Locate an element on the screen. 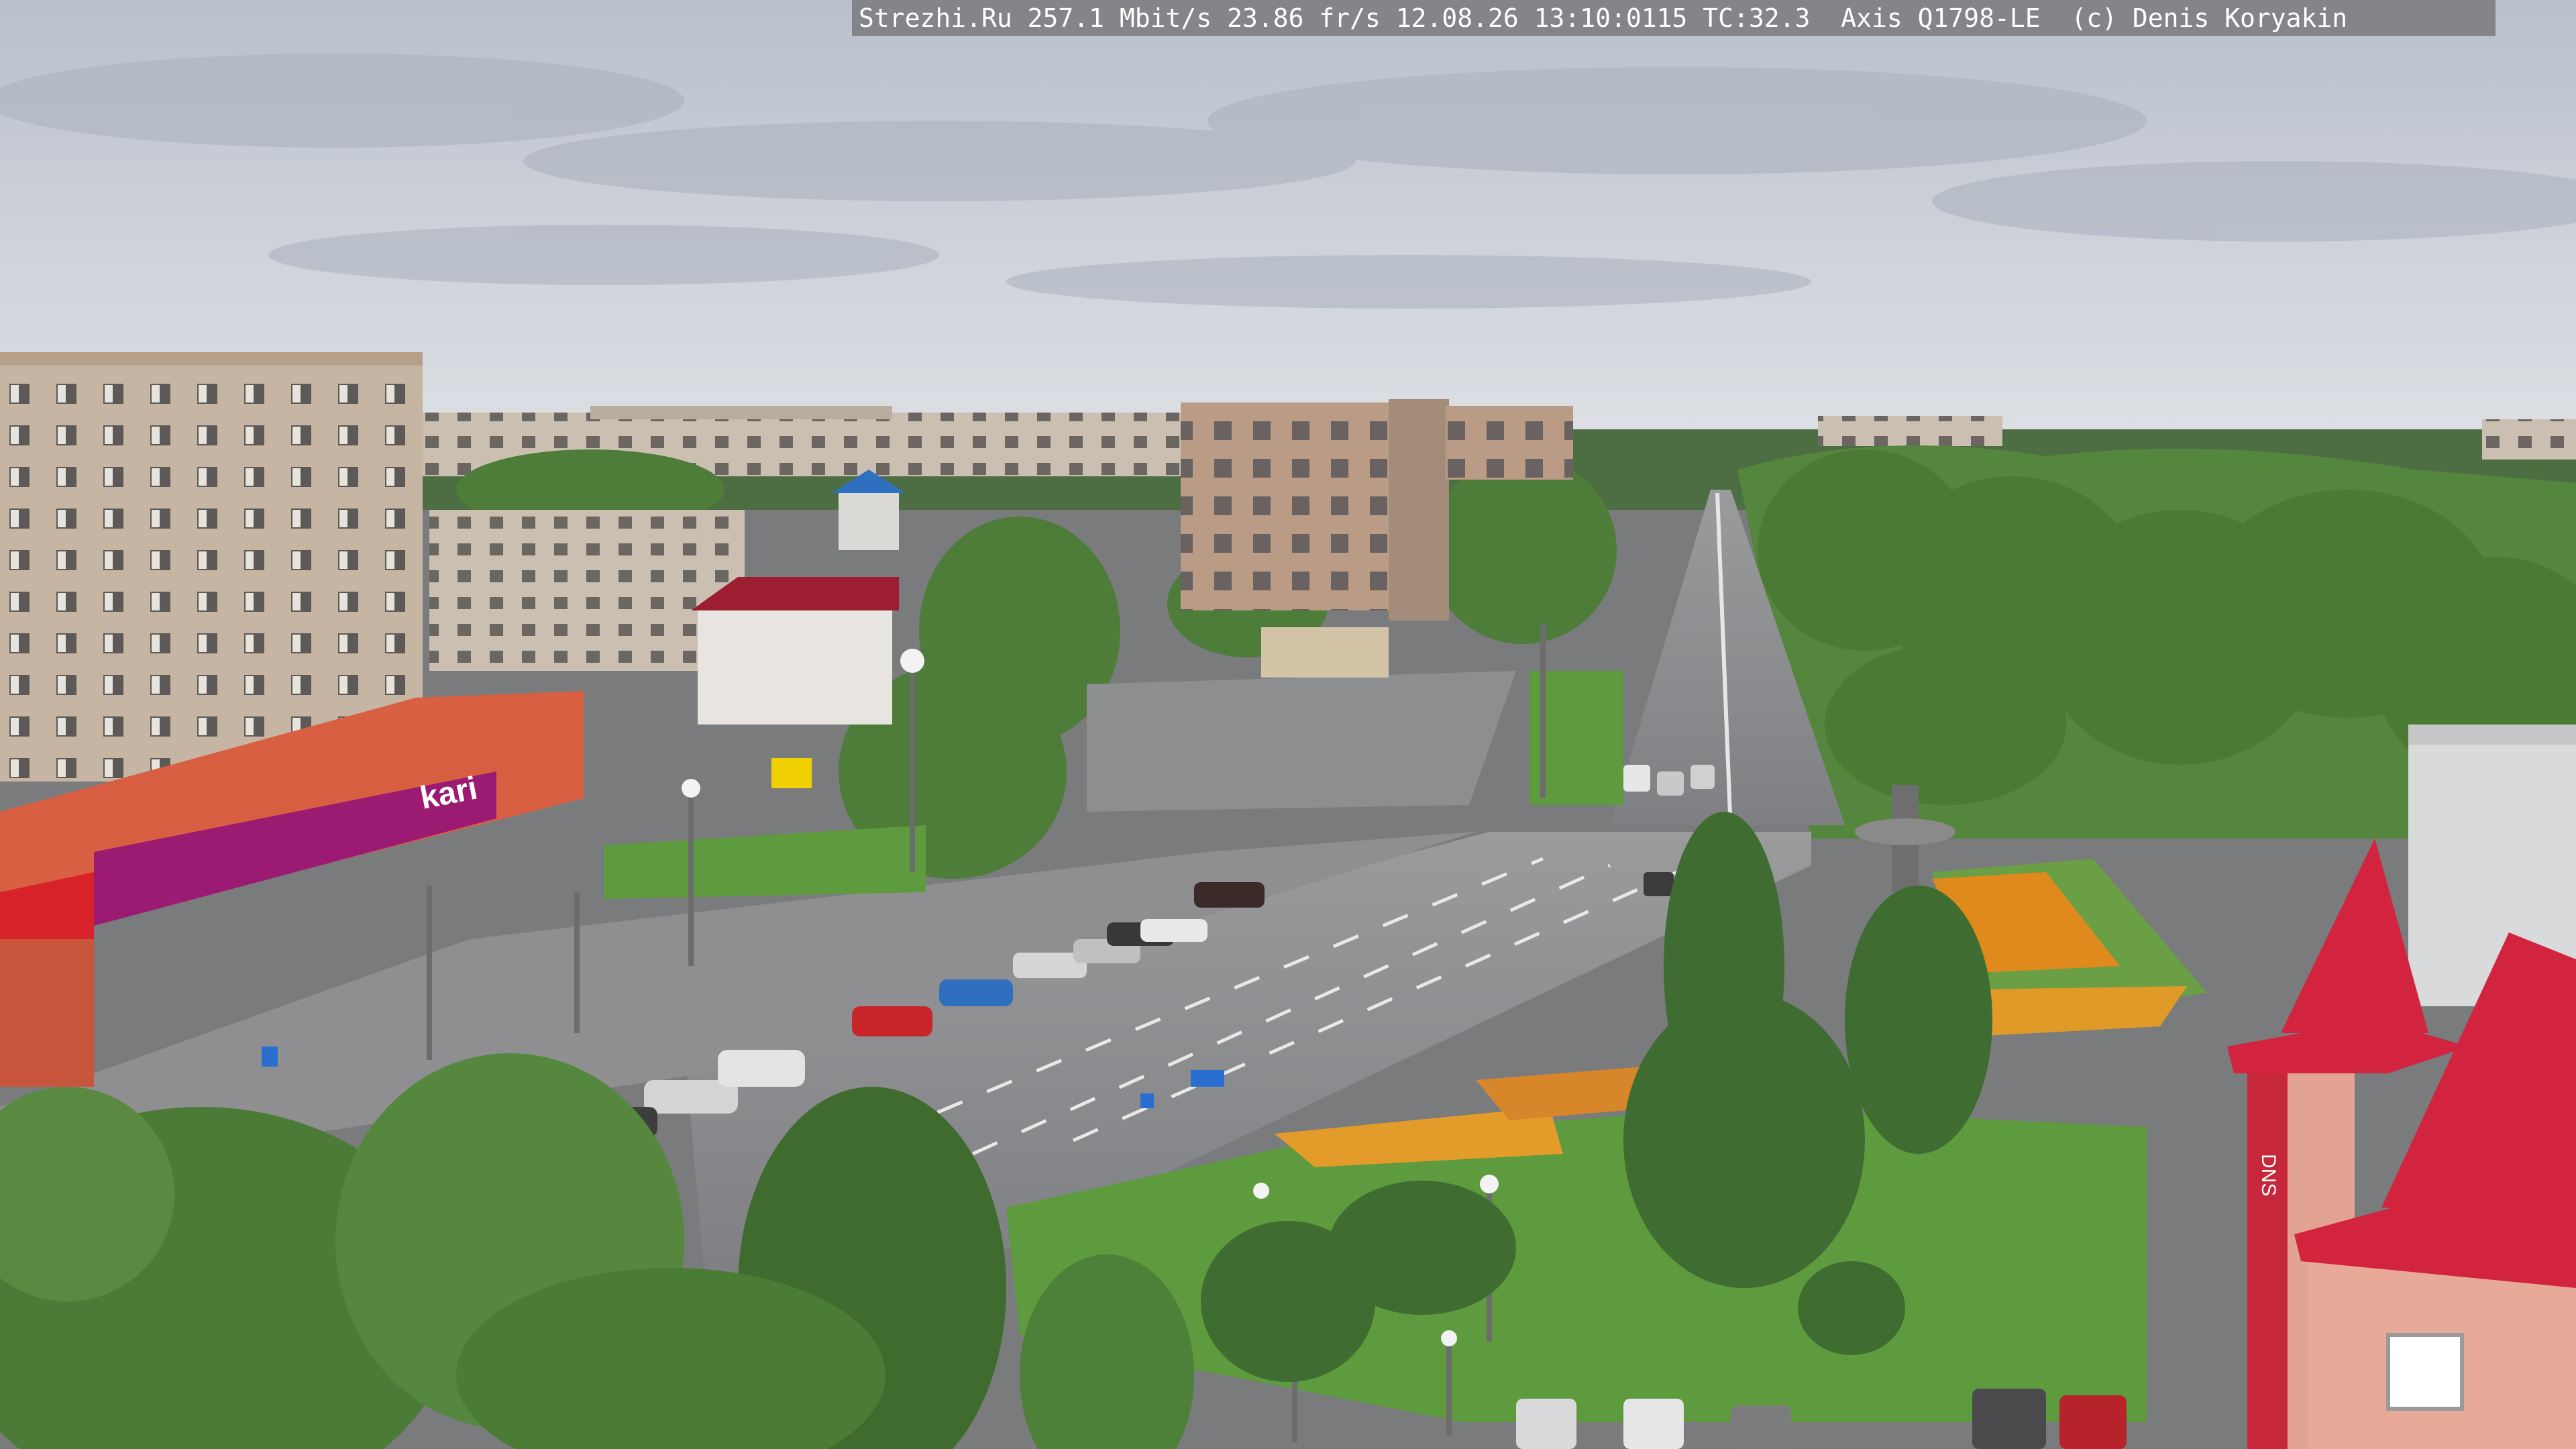 Image resolution: width=2576 pixels, height=1449 pixels. central-brick-tower is located at coordinates (1419, 510).